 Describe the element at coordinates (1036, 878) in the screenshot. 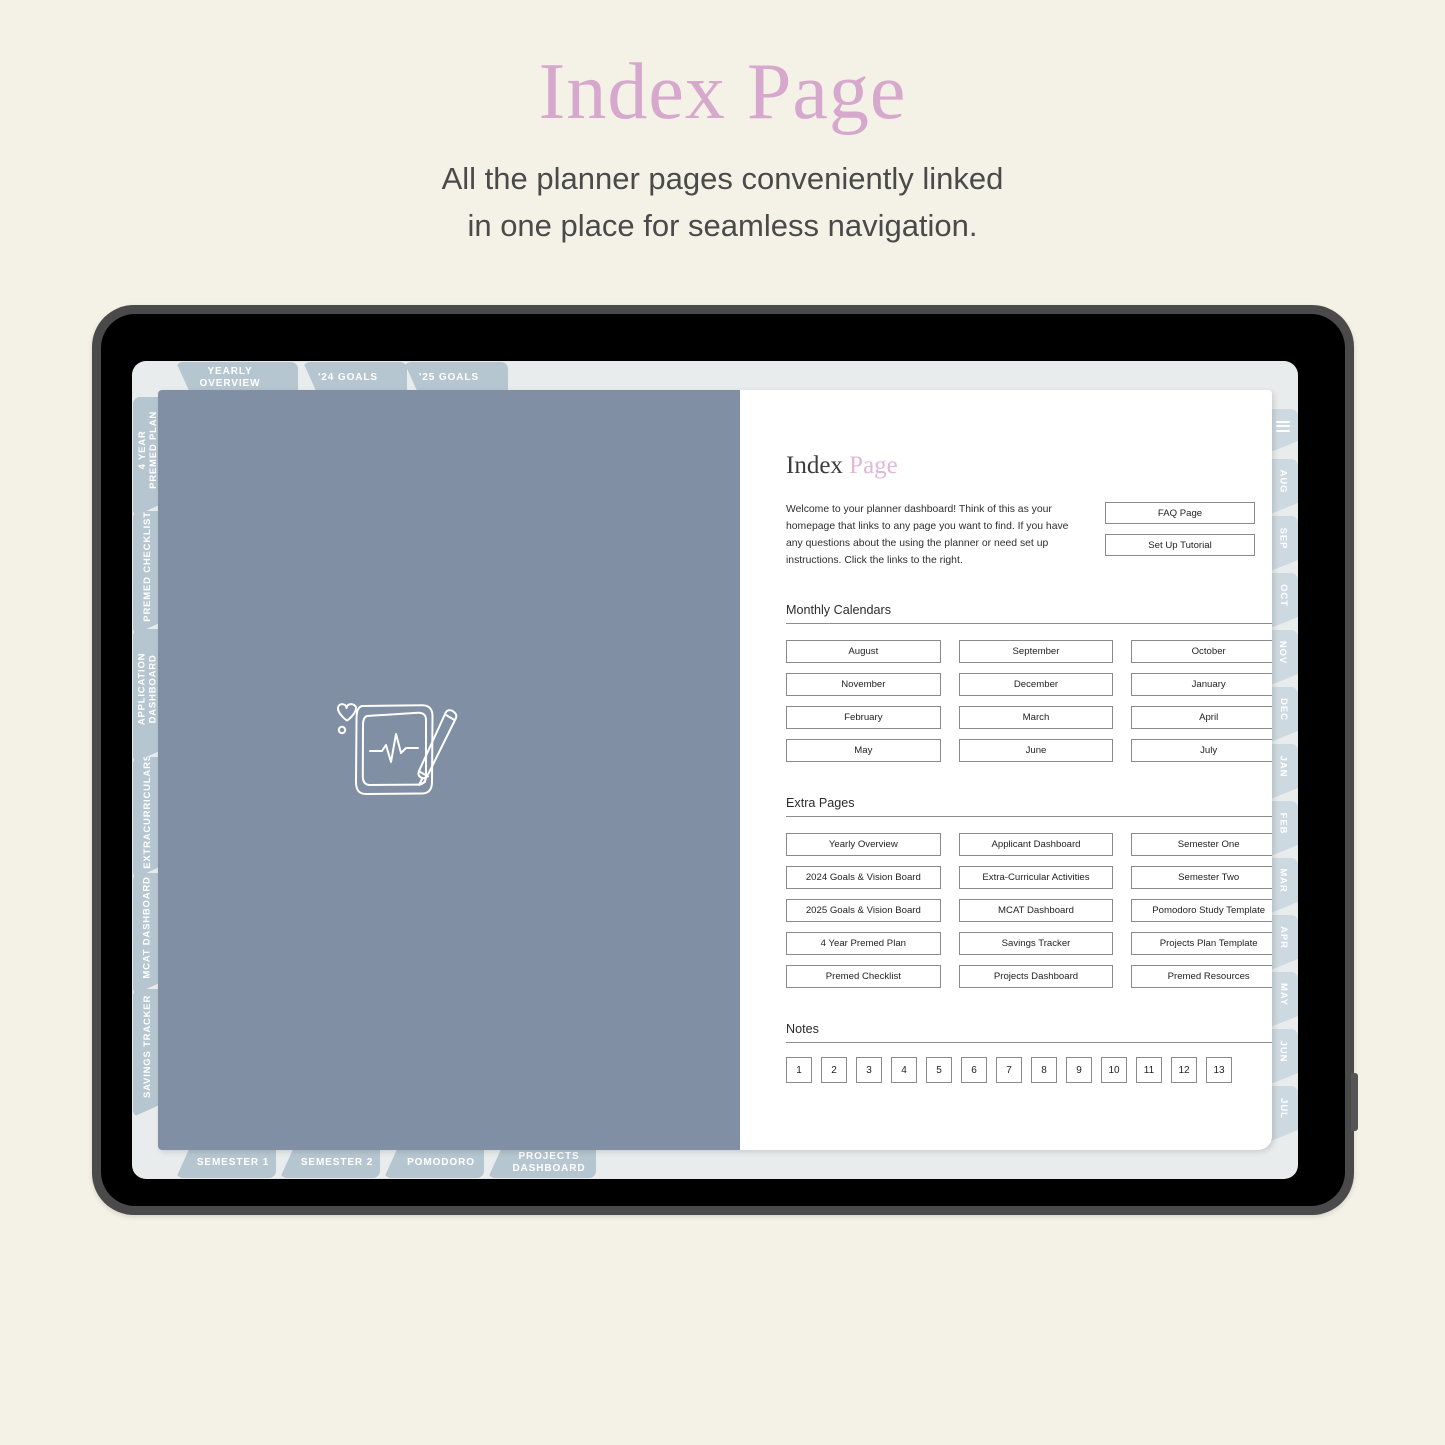

I see `page-link-button: Extra-Curricular Activities` at that location.